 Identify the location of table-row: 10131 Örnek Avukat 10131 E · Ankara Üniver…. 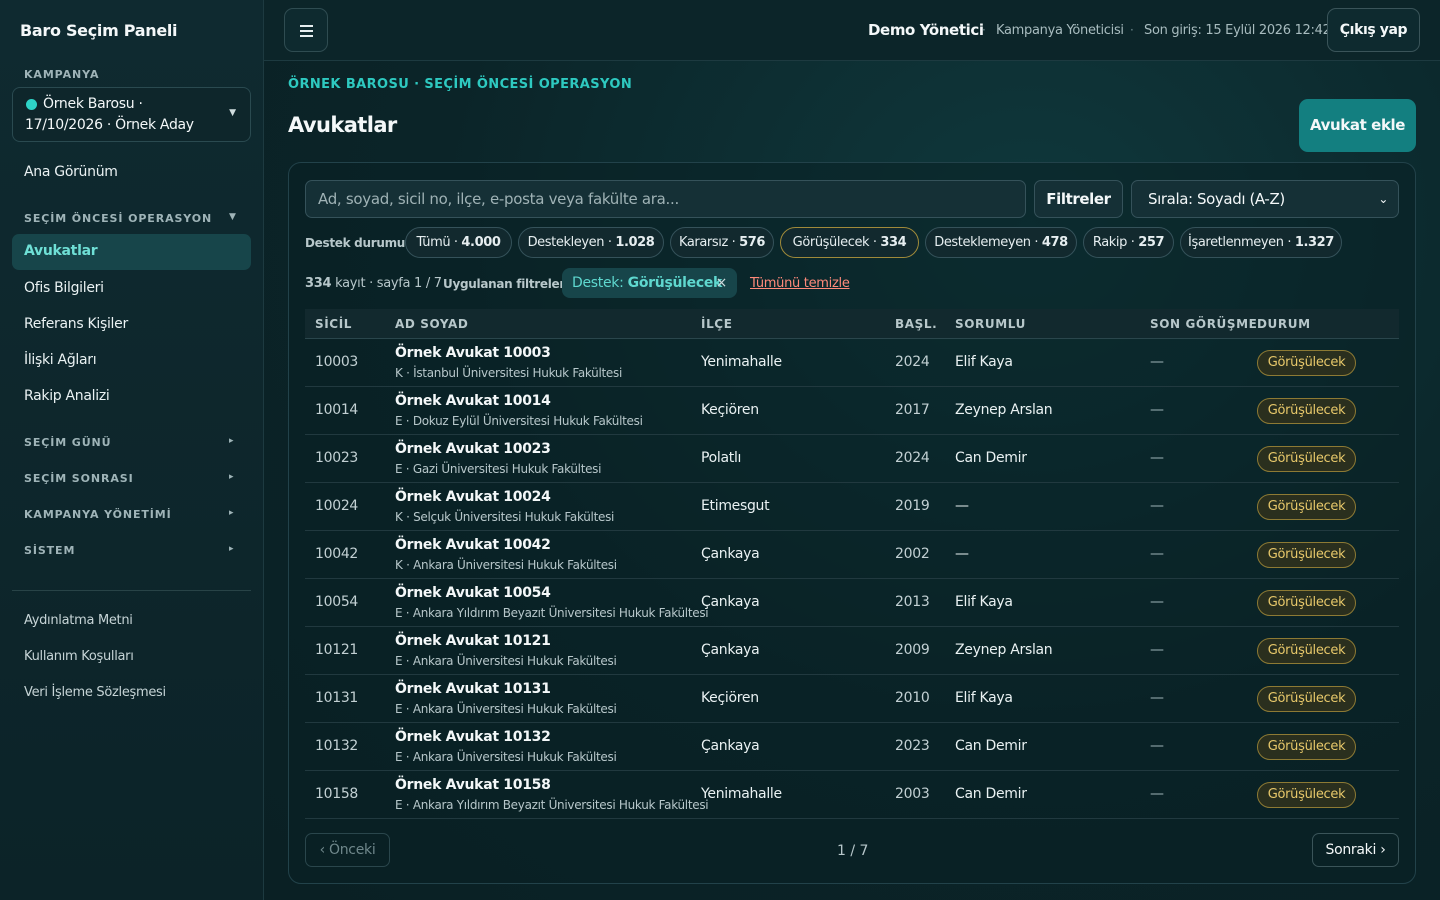
(852, 699).